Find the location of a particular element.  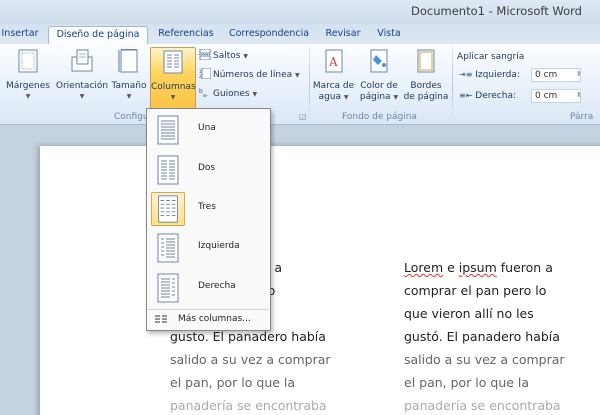

breaks-icon is located at coordinates (205, 54).